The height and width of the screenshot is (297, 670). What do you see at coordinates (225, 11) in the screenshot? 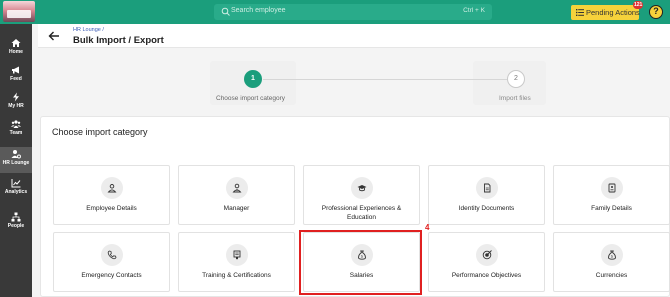
I see `search-icon` at bounding box center [225, 11].